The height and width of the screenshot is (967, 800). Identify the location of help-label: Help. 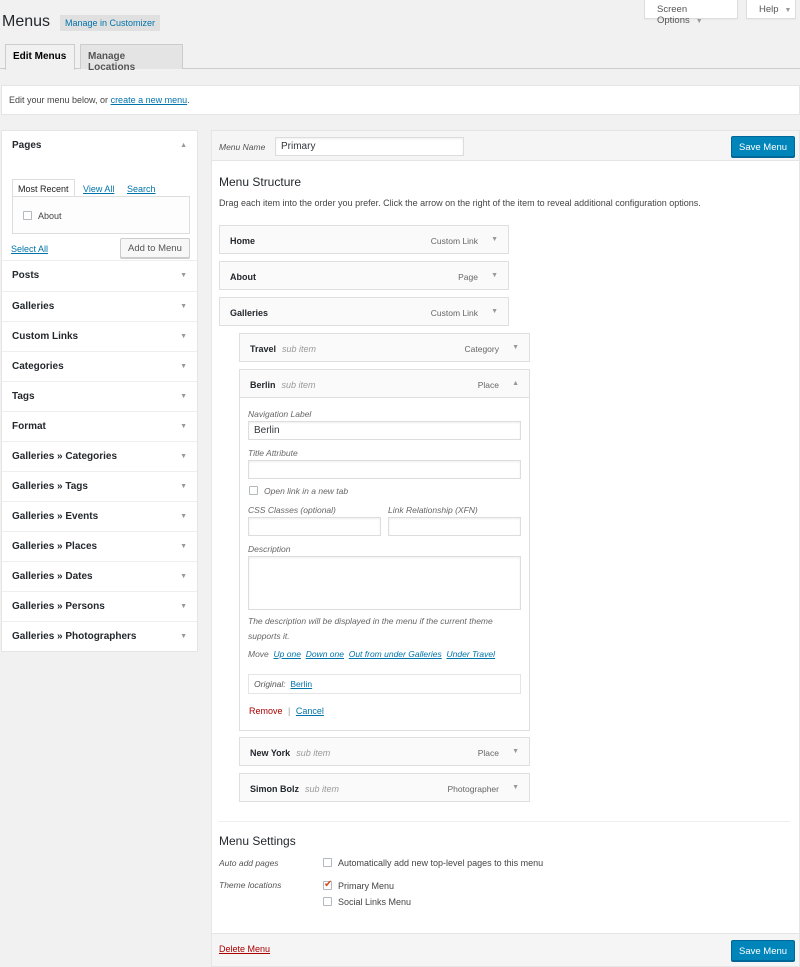
(769, 9).